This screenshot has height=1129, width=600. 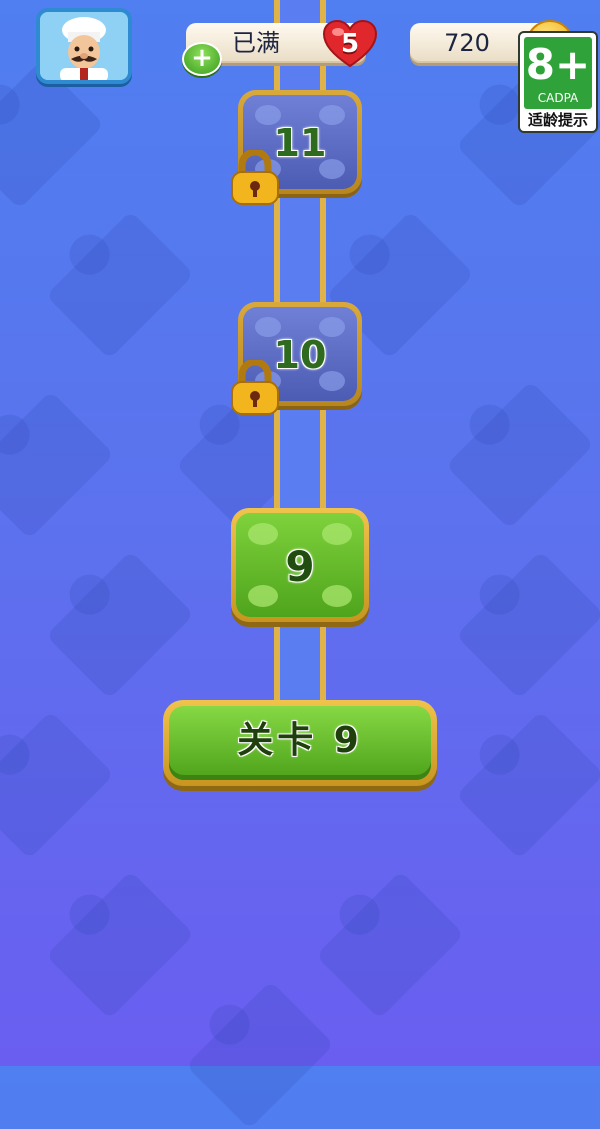 I want to click on play-level-label: 关卡 9, so click(x=300, y=743).